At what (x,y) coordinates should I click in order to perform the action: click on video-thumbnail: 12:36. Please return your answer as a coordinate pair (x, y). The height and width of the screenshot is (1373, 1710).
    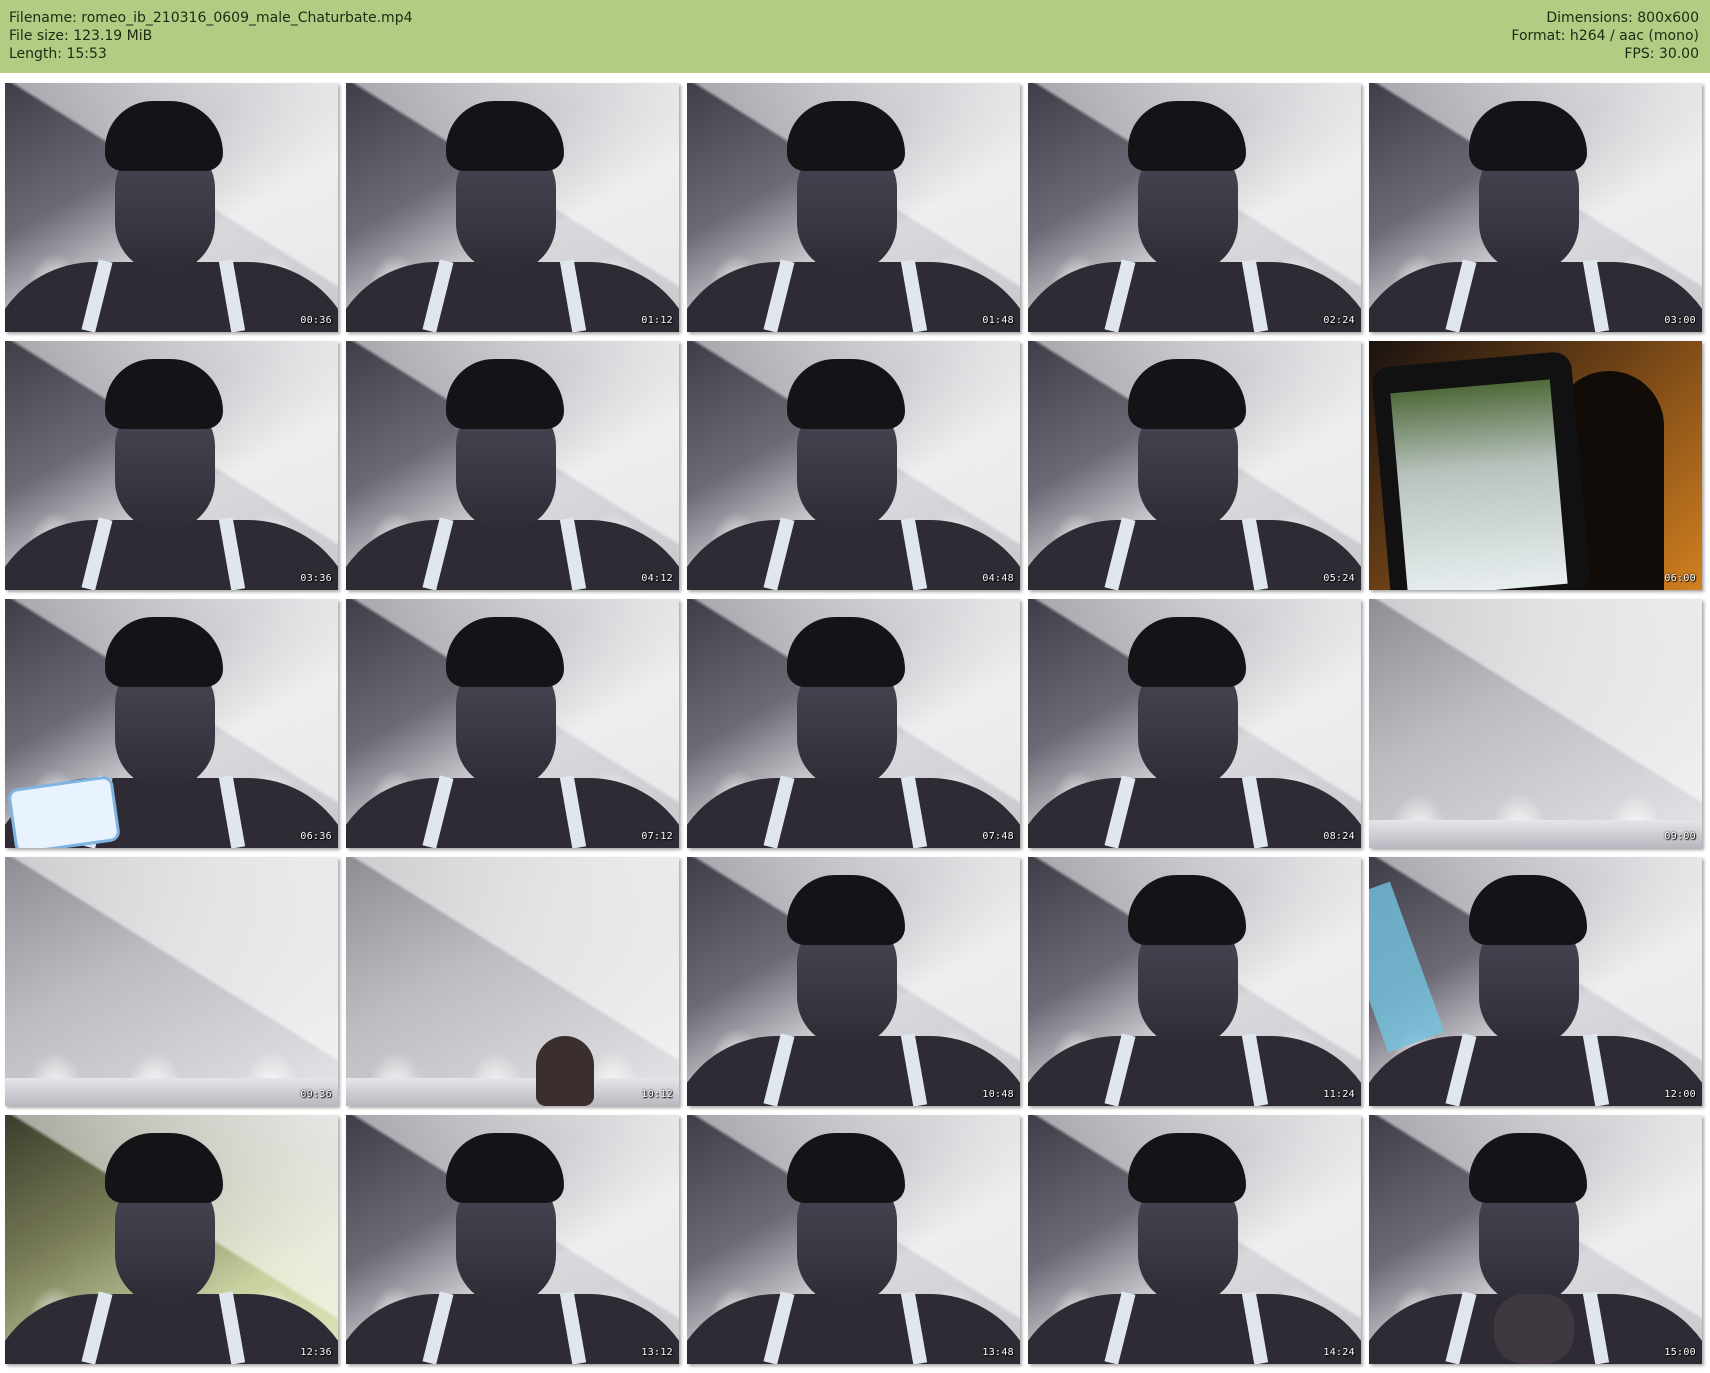
    Looking at the image, I should click on (171, 1239).